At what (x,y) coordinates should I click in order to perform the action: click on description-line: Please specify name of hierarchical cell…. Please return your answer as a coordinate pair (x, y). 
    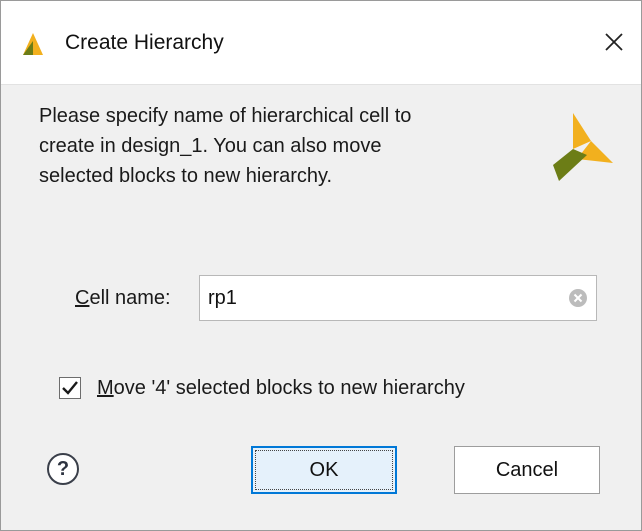
    Looking at the image, I should click on (225, 116).